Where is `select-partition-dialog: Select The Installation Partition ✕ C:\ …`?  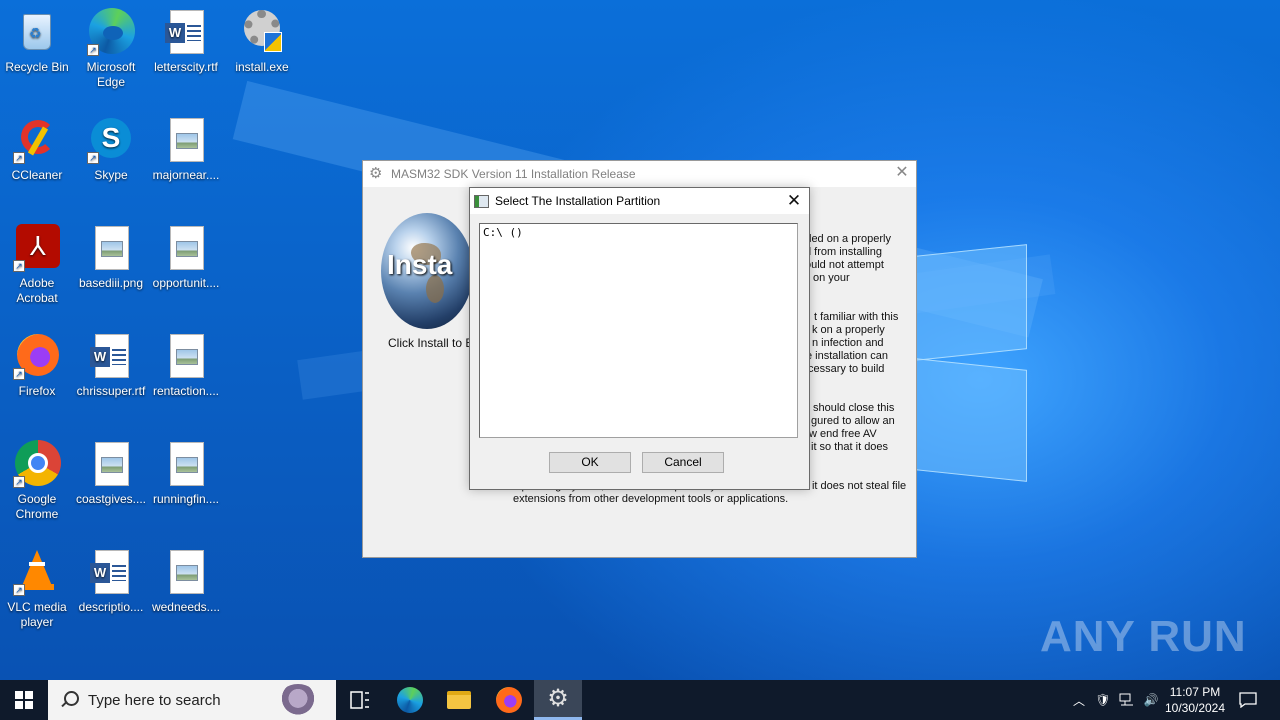
select-partition-dialog: Select The Installation Partition ✕ C:\ … is located at coordinates (639, 338).